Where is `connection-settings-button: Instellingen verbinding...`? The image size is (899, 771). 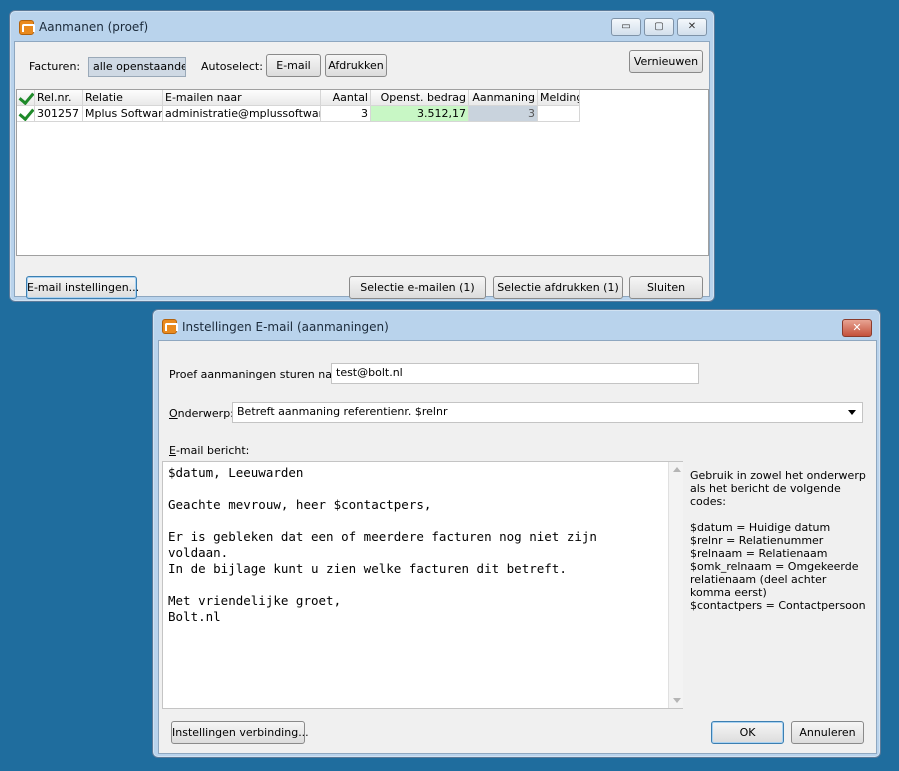 connection-settings-button: Instellingen verbinding... is located at coordinates (240, 732).